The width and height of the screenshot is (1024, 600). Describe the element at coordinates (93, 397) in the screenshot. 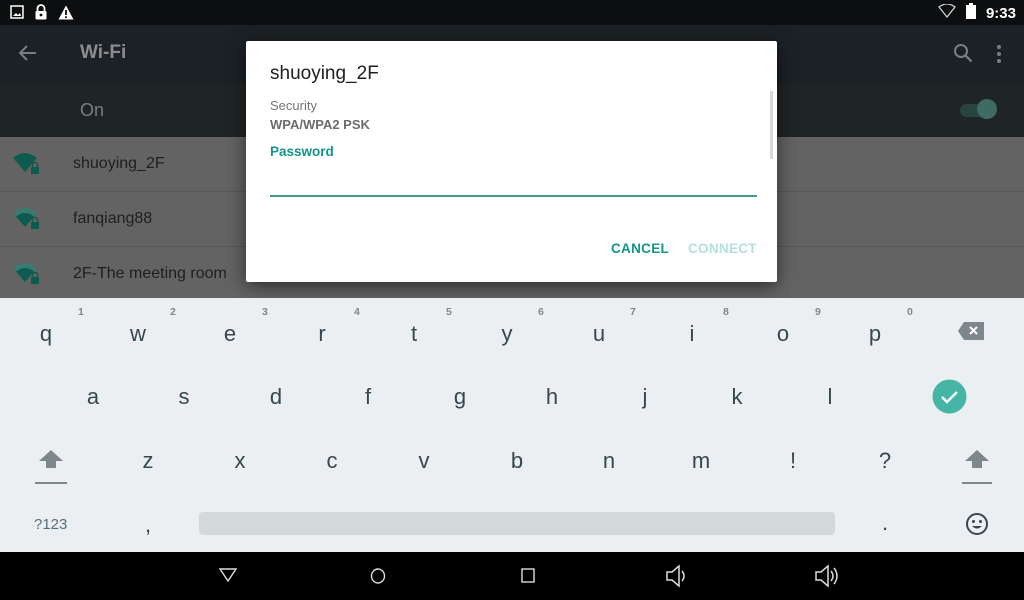

I see `key-a: a` at that location.